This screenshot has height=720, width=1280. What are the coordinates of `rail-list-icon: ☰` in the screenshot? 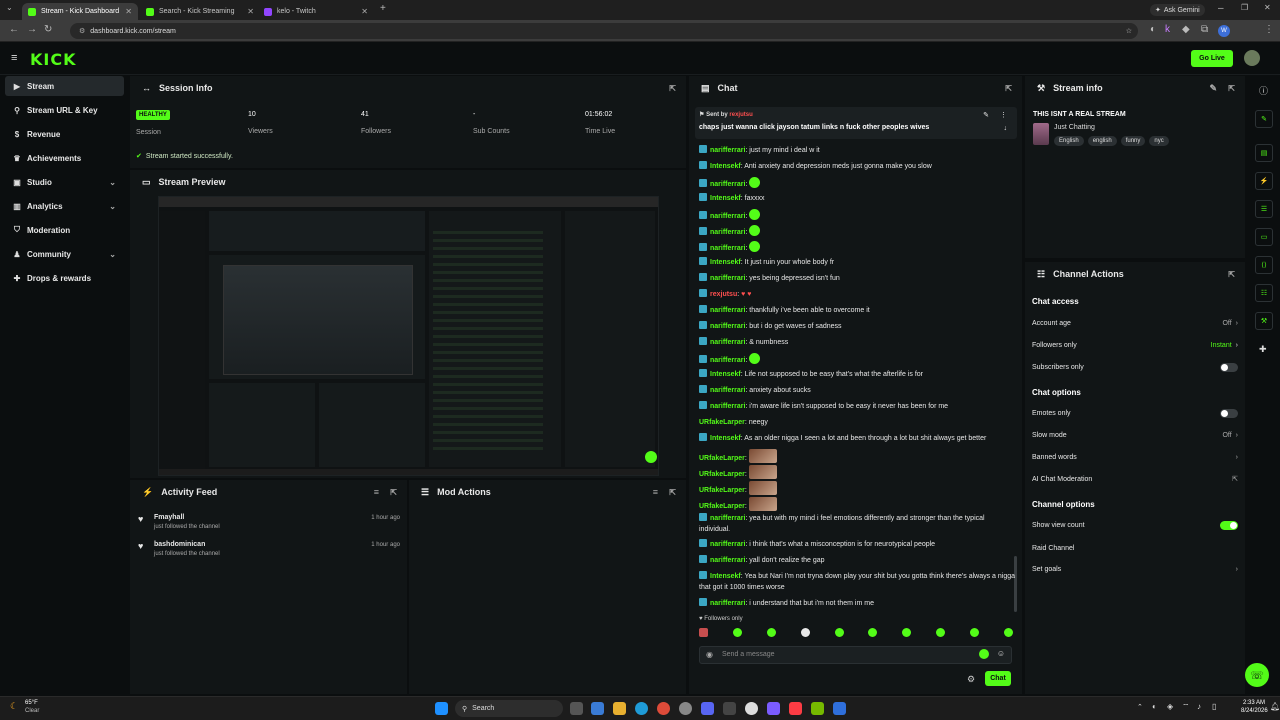 It's located at (1264, 209).